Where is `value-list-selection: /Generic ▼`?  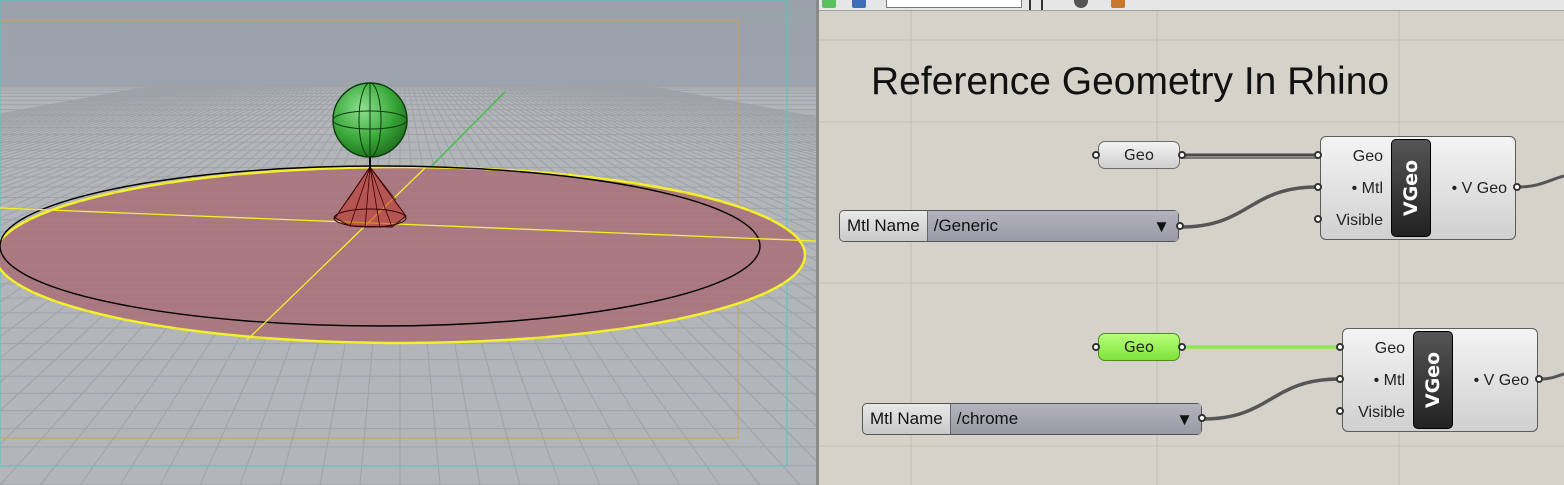 value-list-selection: /Generic ▼ is located at coordinates (1052, 226).